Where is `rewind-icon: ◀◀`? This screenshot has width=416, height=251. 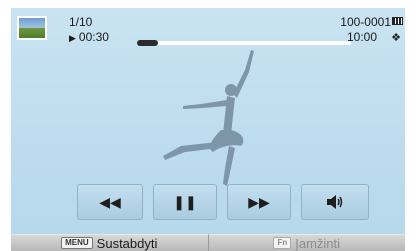
rewind-icon: ◀◀ is located at coordinates (110, 201).